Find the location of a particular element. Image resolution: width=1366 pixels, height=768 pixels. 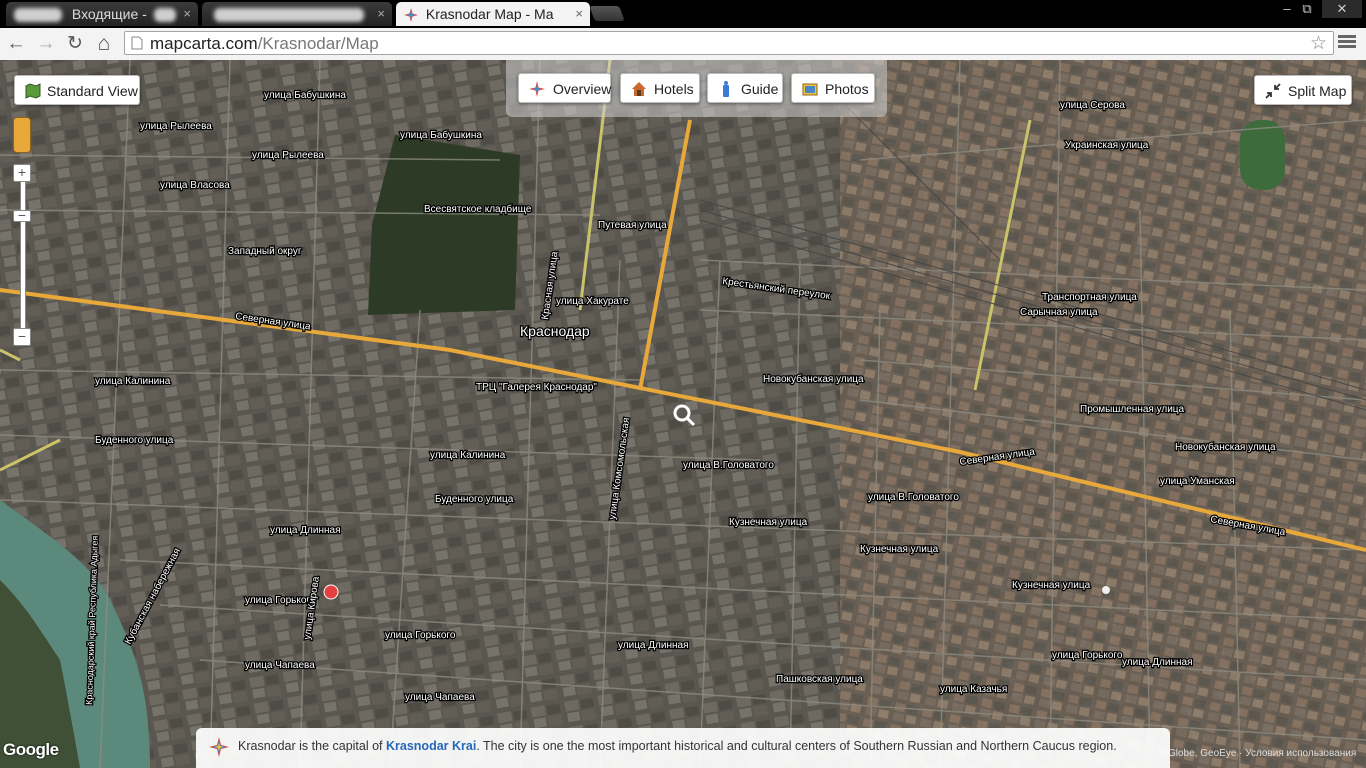

location-marker is located at coordinates (331, 592).